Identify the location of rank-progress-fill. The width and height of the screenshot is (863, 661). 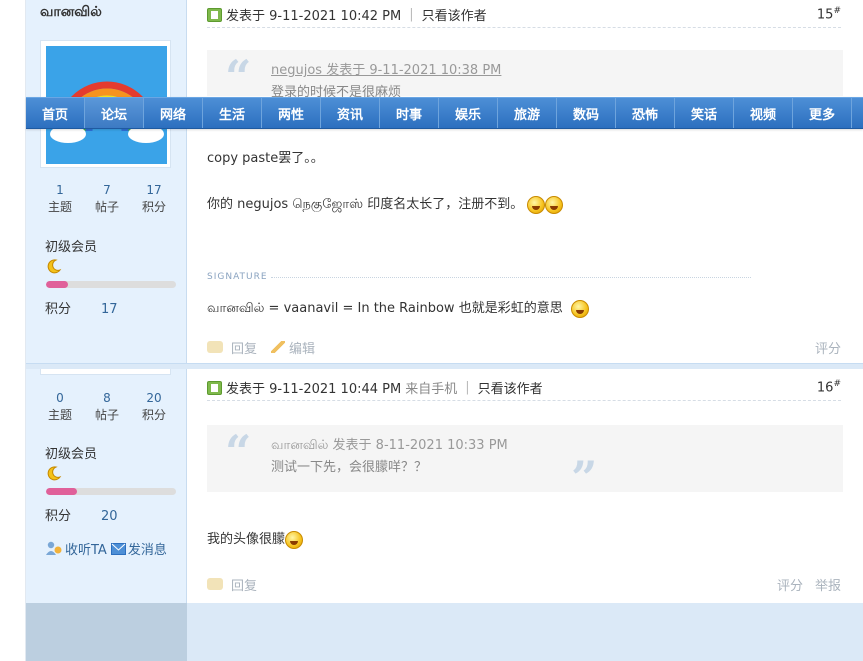
(62, 491).